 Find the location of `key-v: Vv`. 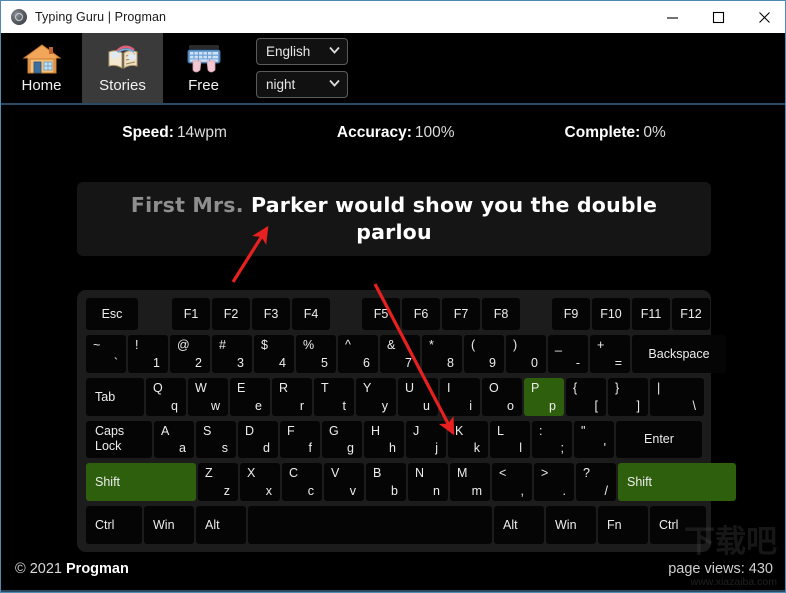

key-v: Vv is located at coordinates (344, 482).